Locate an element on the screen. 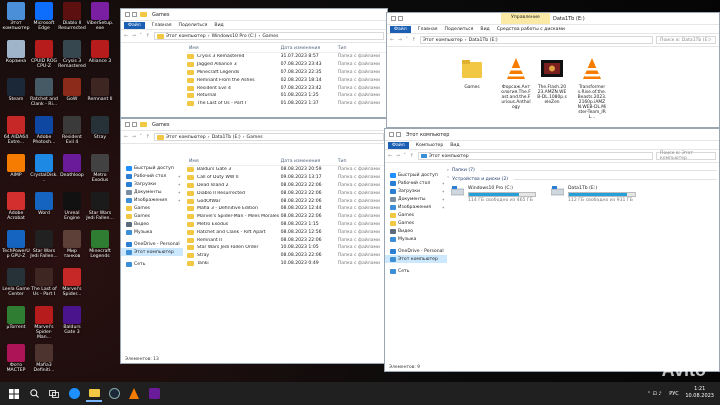 The width and height of the screenshot is (720, 405). desktop-icon: AIMP is located at coordinates (16, 166).